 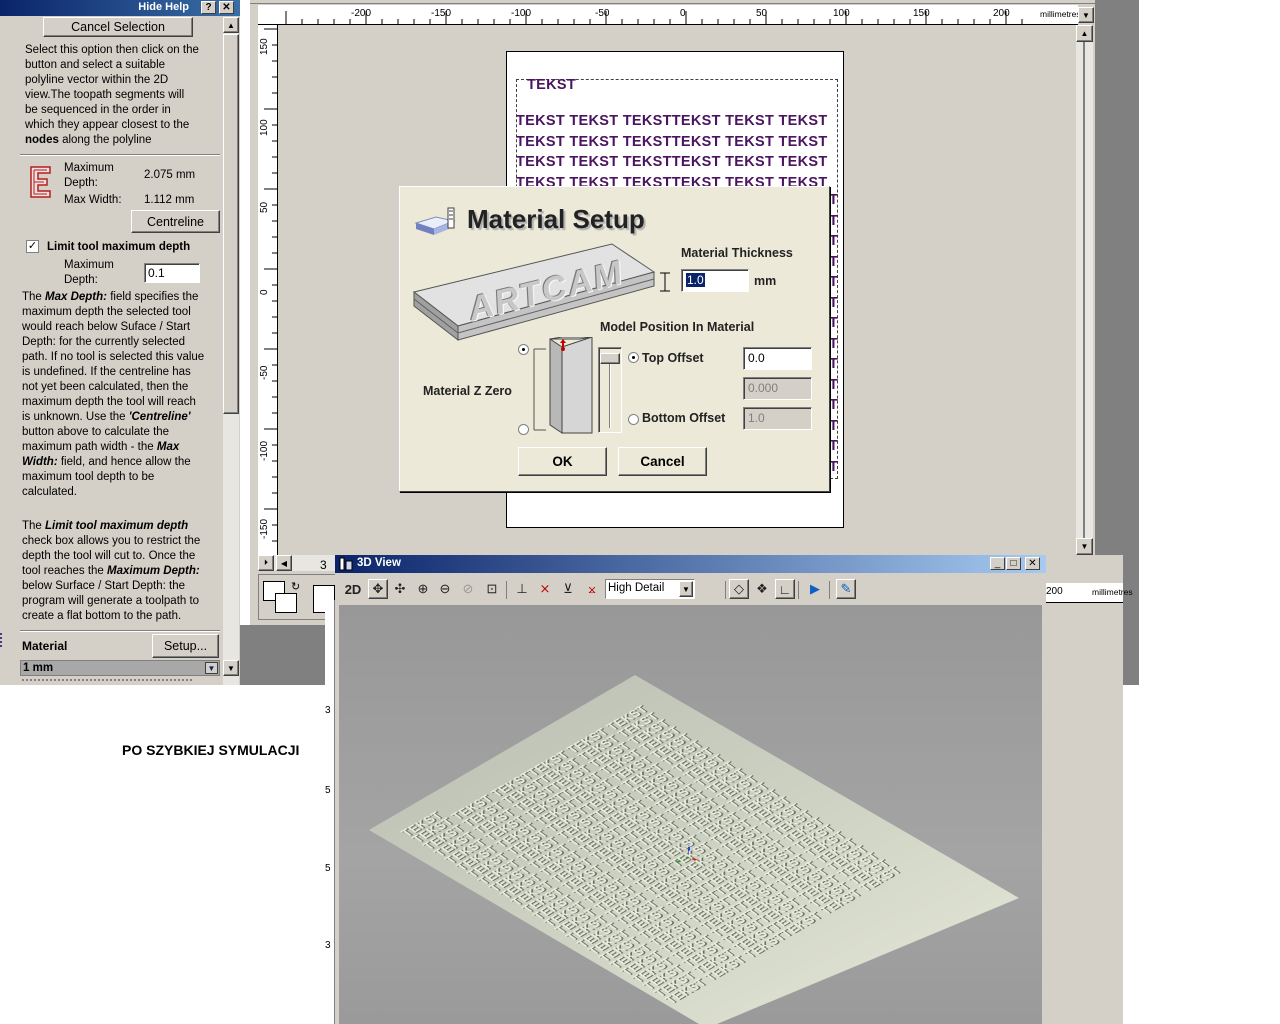 I want to click on ok-button: OK, so click(x=562, y=461).